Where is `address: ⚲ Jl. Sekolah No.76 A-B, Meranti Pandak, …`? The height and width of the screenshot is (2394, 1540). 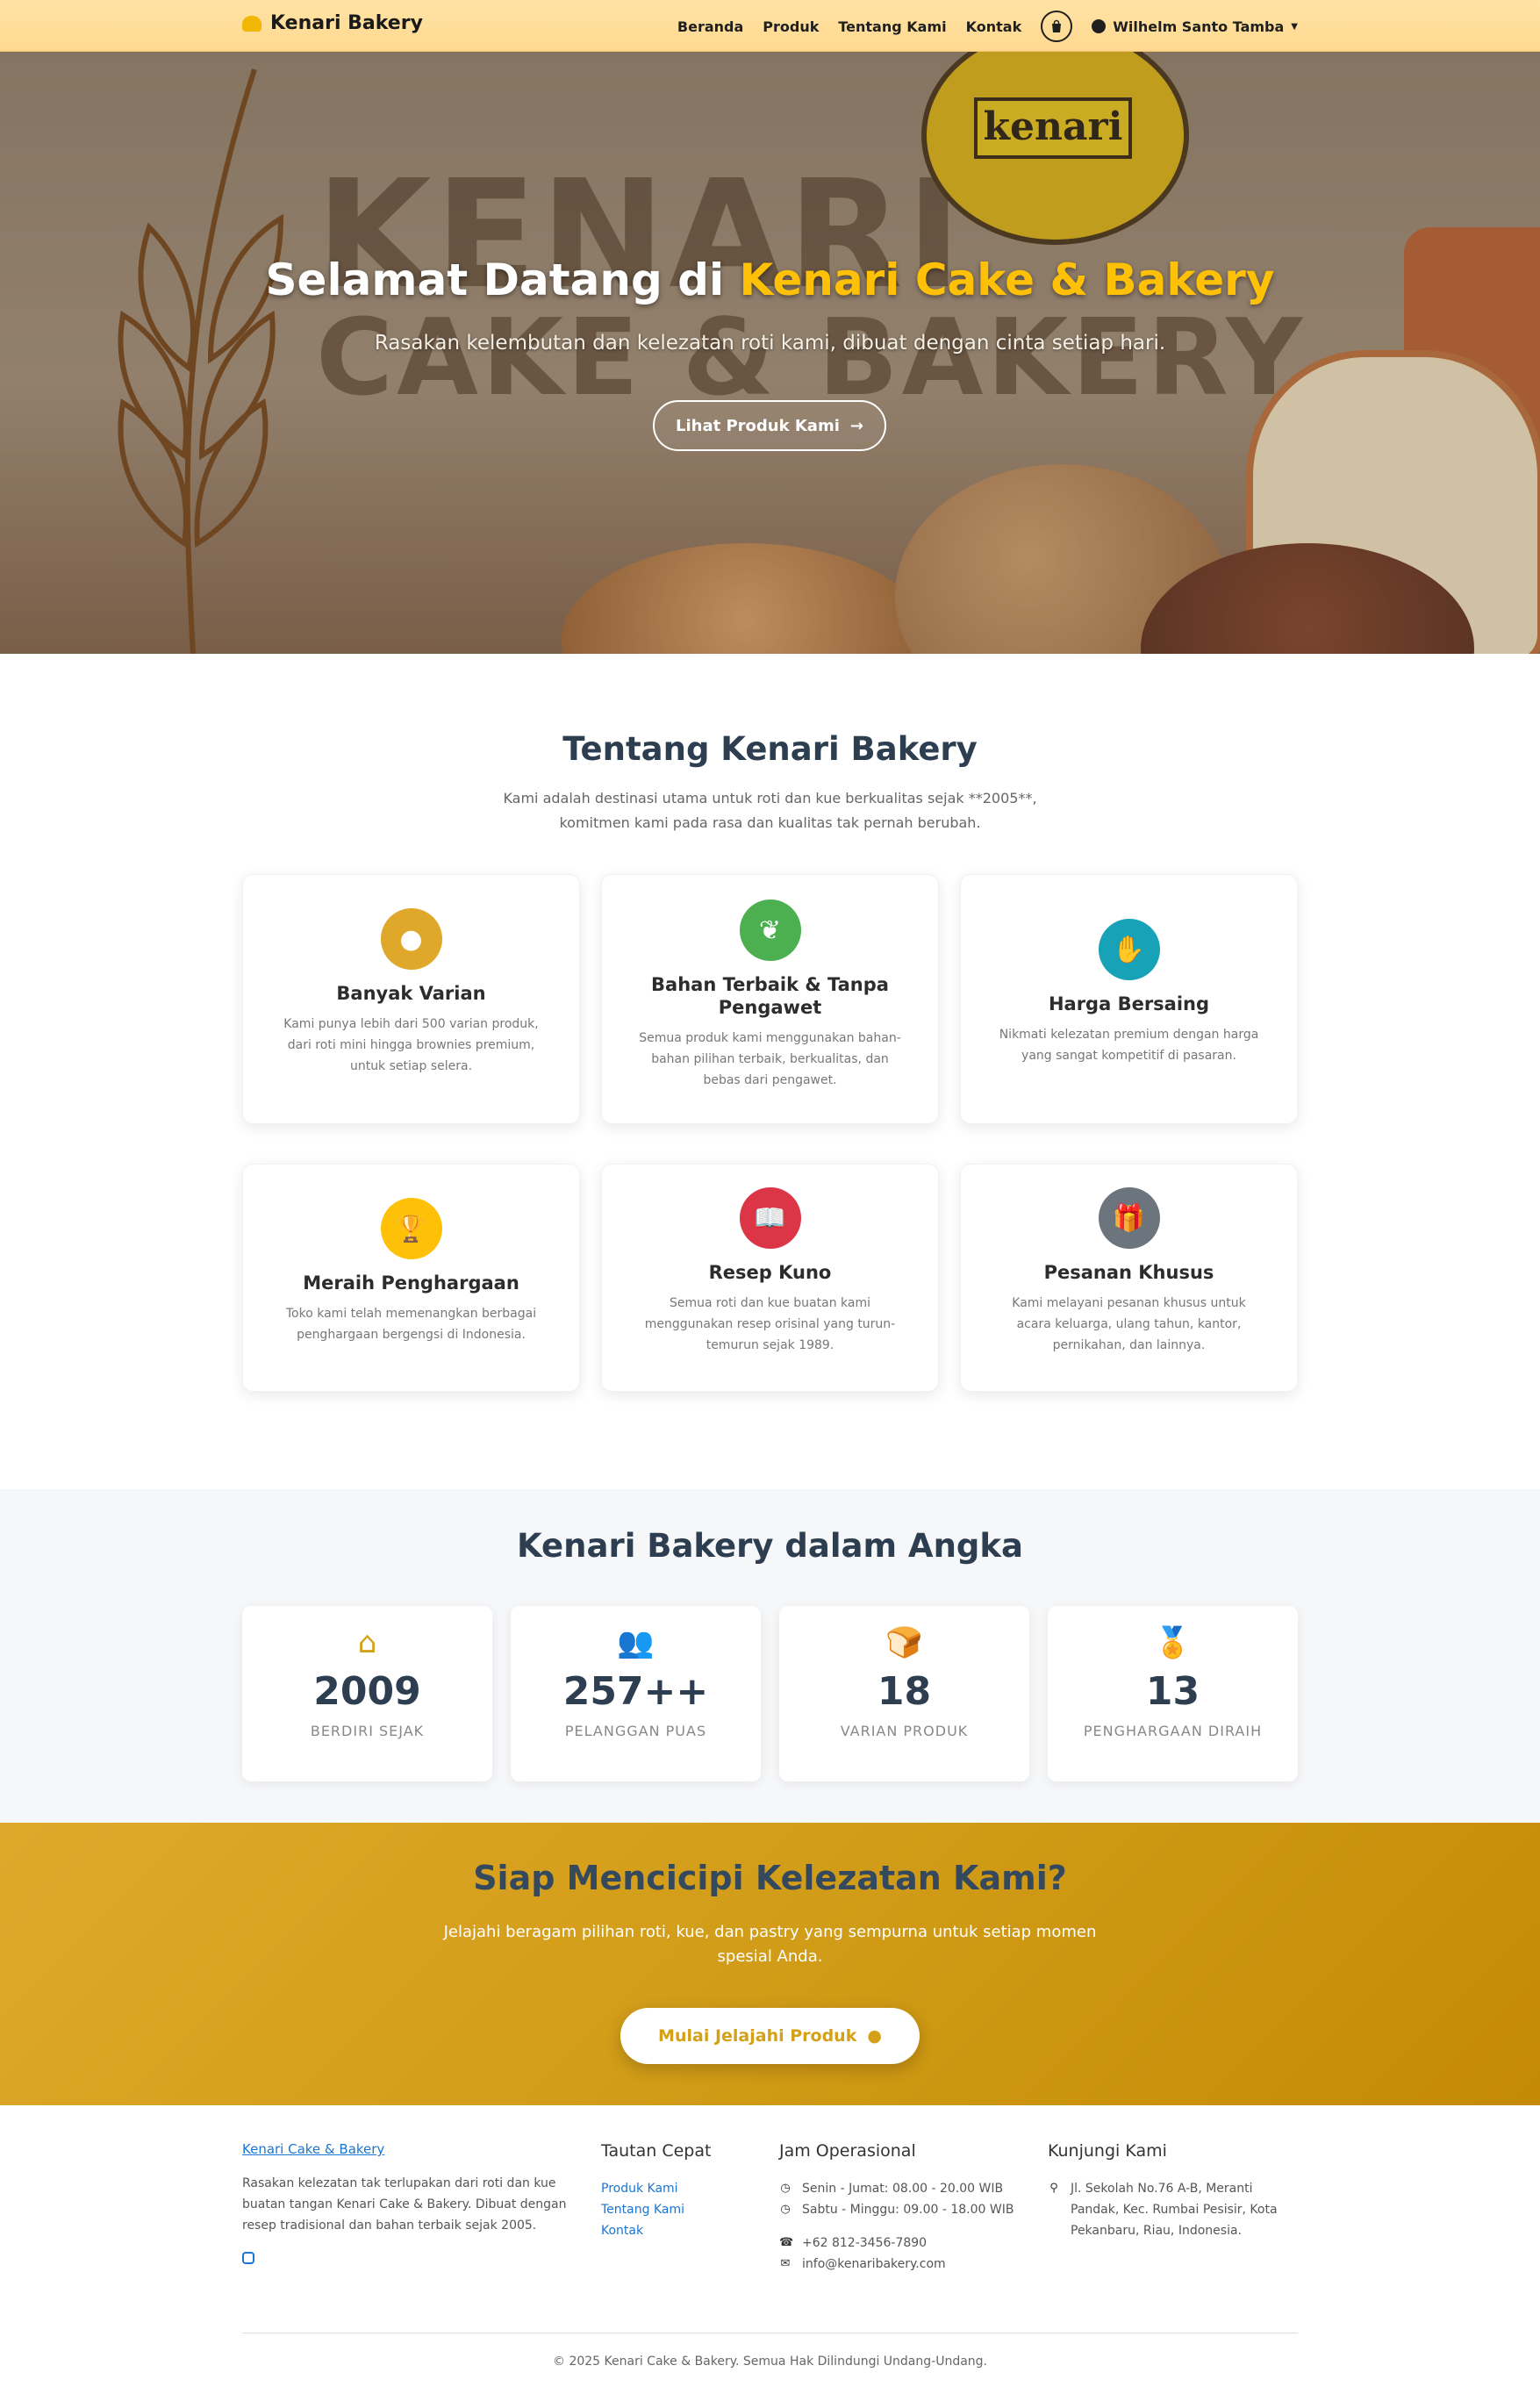 address: ⚲ Jl. Sekolah No.76 A-B, Meranti Pandak, … is located at coordinates (1166, 2209).